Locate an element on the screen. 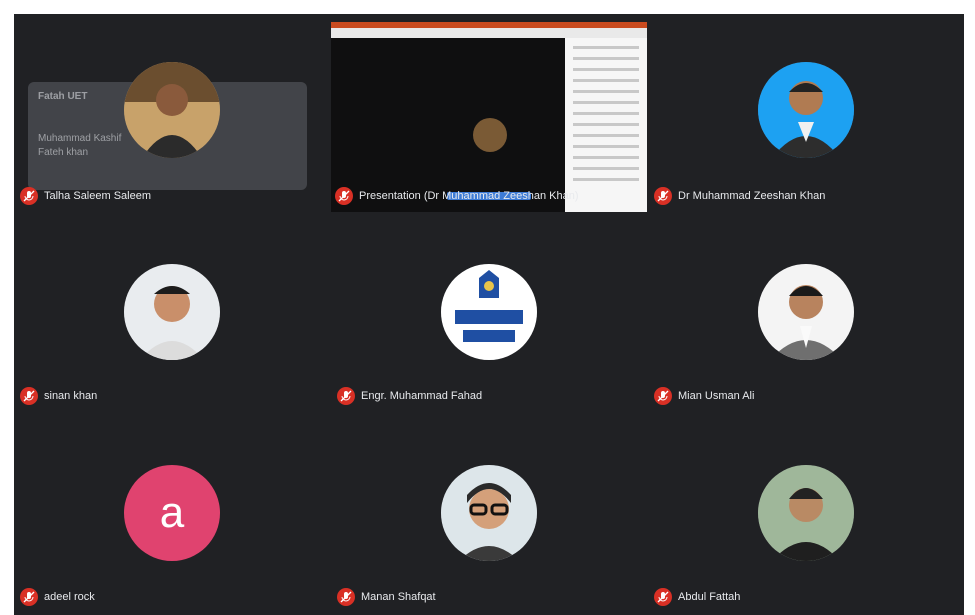 The image size is (975, 615). participant-name: Talha Saleem Saleem is located at coordinates (98, 196).